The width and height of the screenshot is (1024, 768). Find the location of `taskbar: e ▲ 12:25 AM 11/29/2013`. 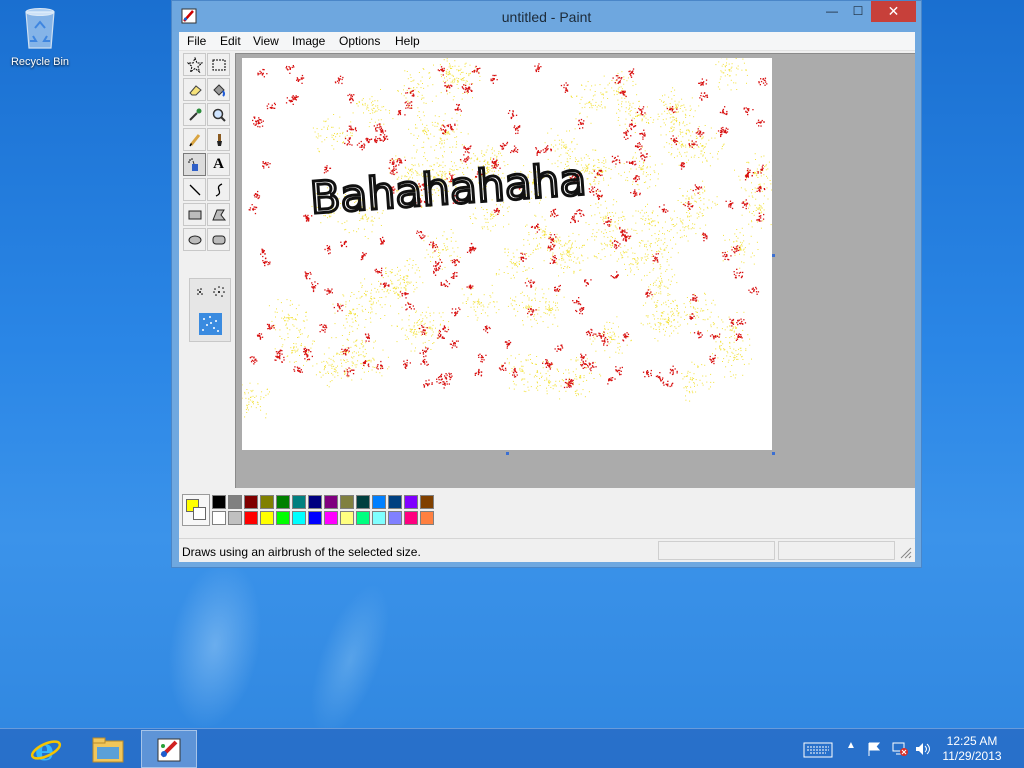

taskbar: e ▲ 12:25 AM 11/29/2013 is located at coordinates (512, 748).